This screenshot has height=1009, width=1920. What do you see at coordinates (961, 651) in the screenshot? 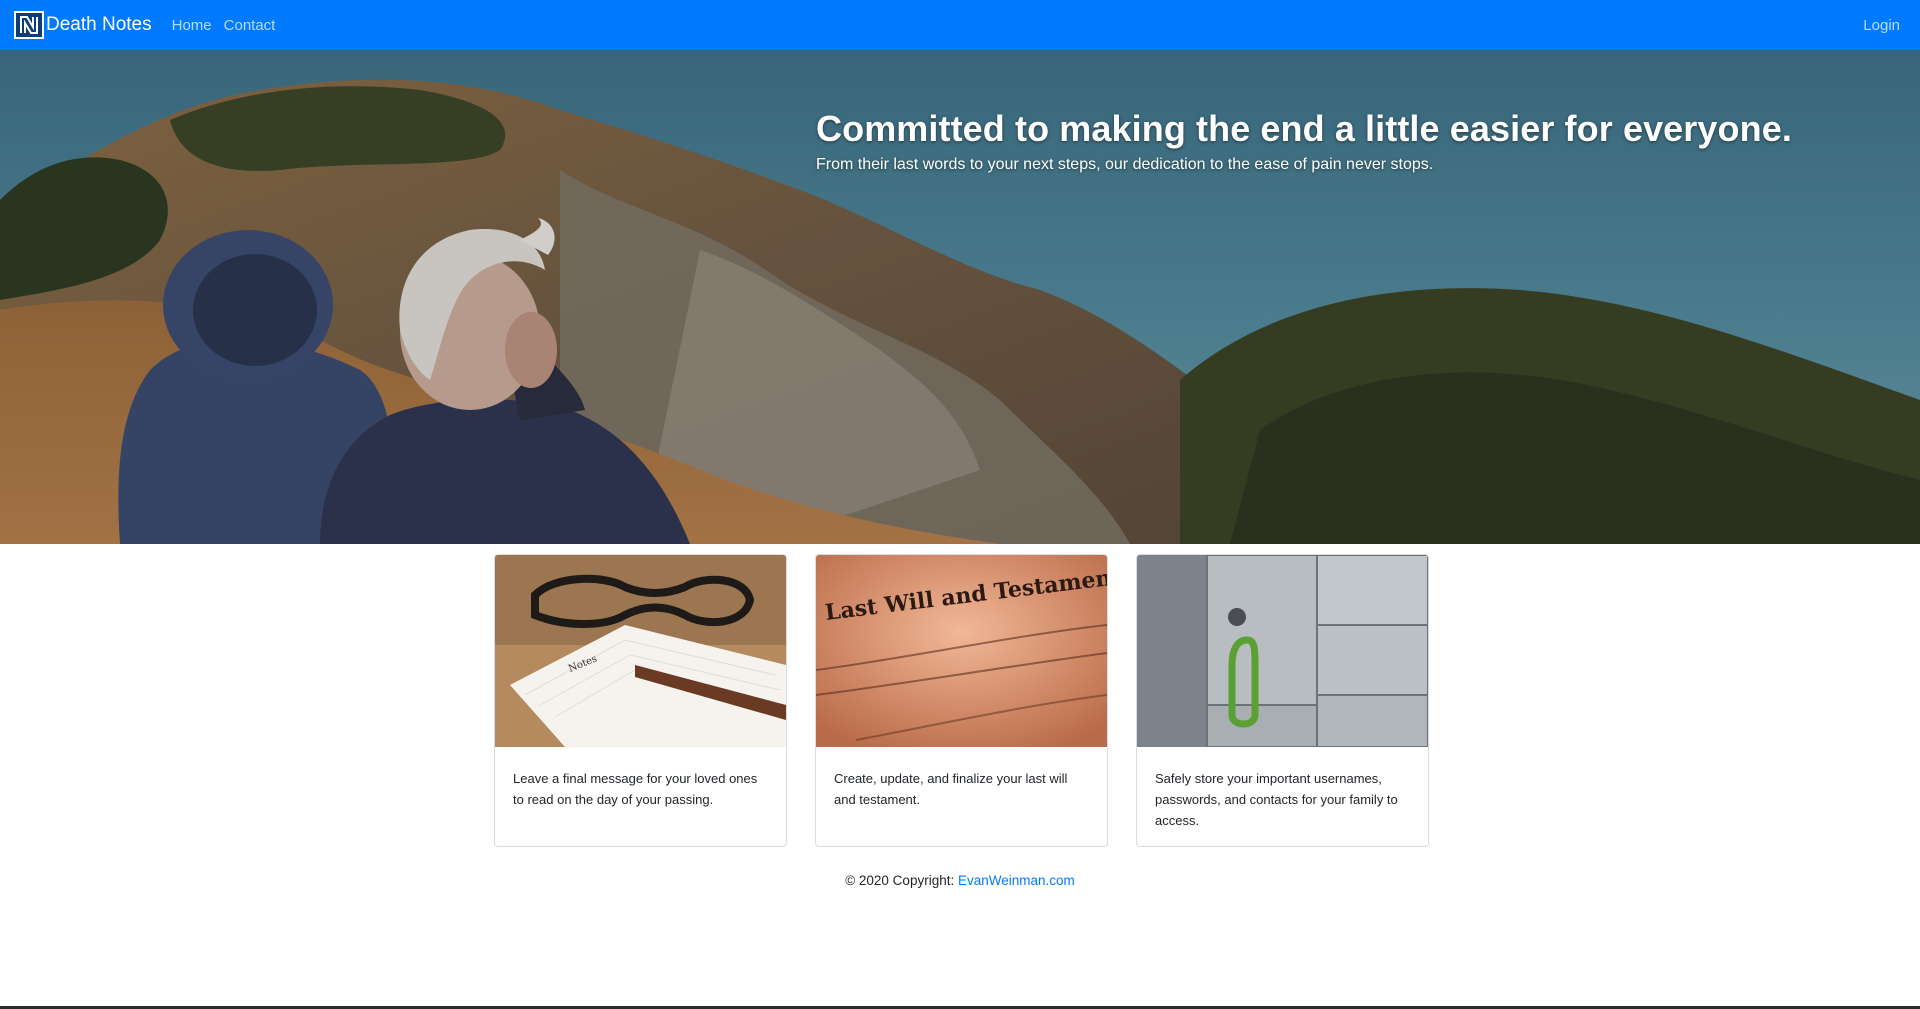
I see `will-image: Last Will and Testament` at bounding box center [961, 651].